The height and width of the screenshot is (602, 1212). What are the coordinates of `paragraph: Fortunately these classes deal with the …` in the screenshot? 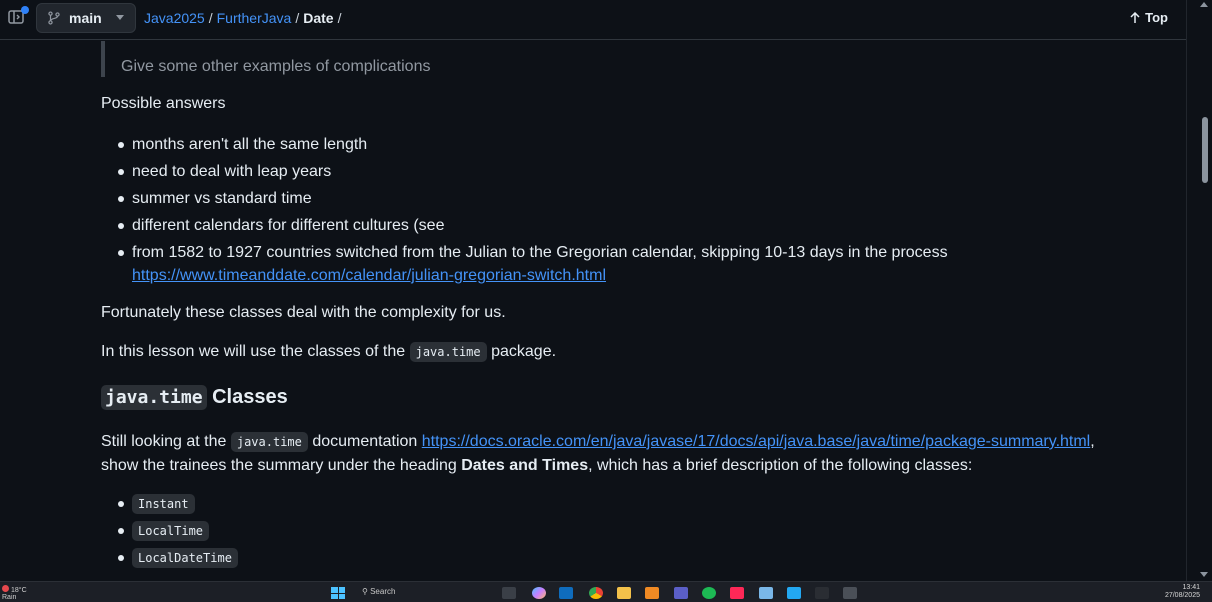 It's located at (303, 312).